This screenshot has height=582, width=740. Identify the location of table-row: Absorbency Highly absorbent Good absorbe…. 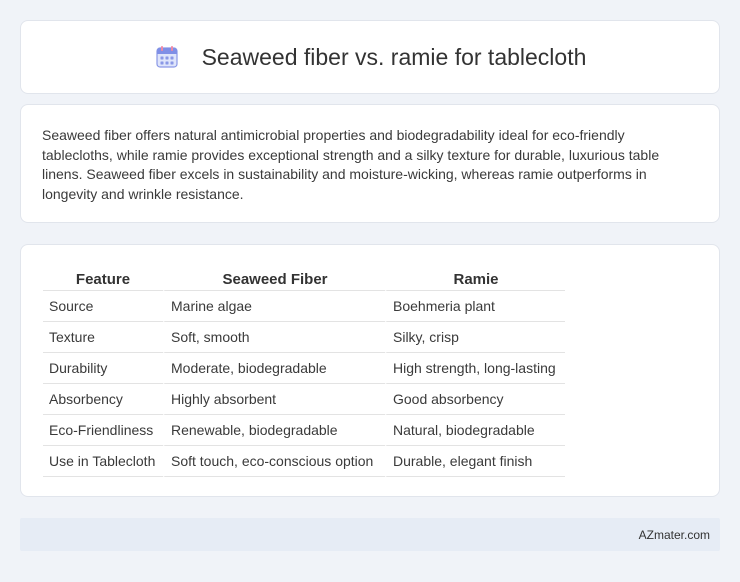
(304, 399).